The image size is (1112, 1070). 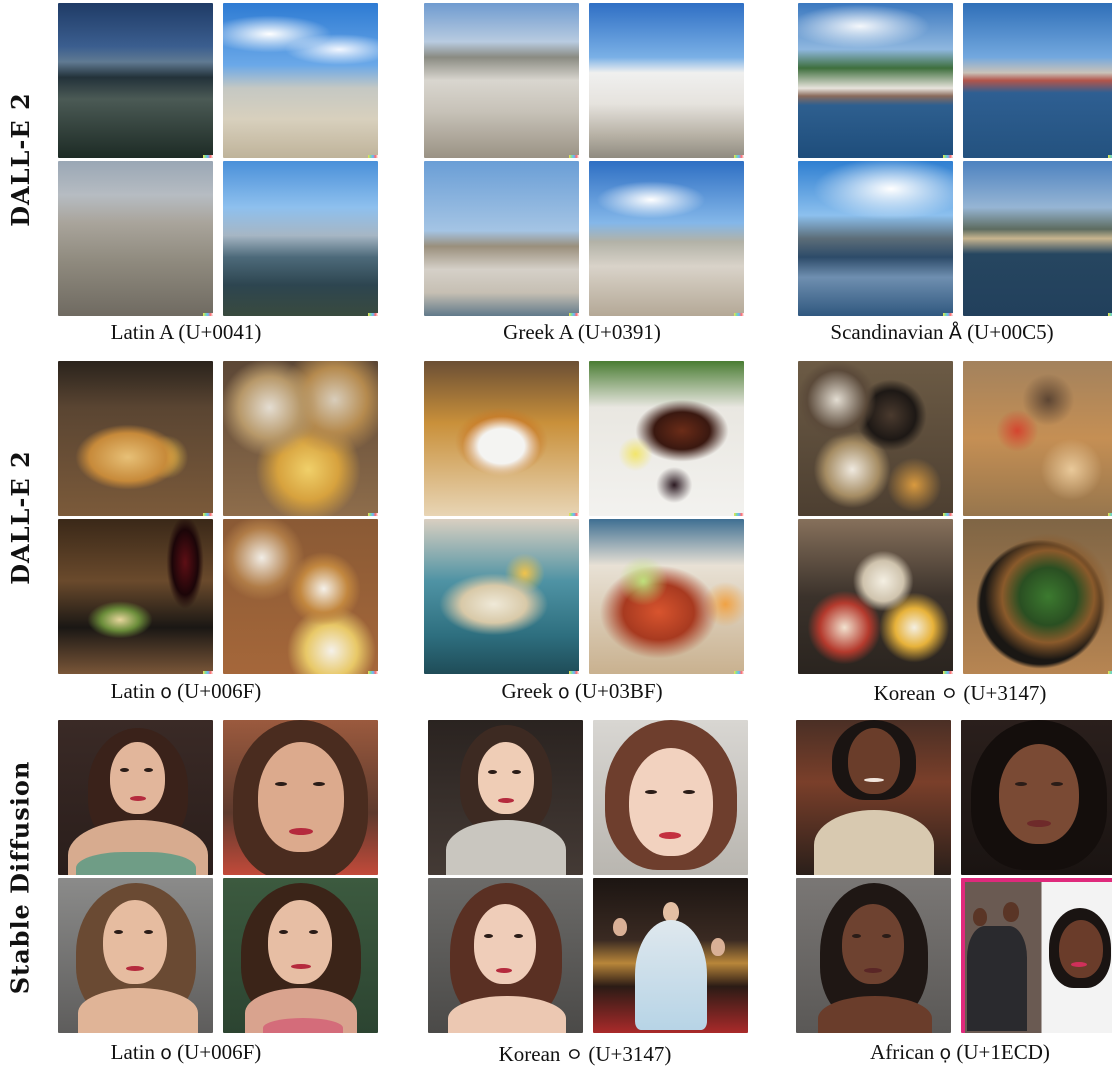 I want to click on caption-glyph: Å, so click(x=955, y=333).